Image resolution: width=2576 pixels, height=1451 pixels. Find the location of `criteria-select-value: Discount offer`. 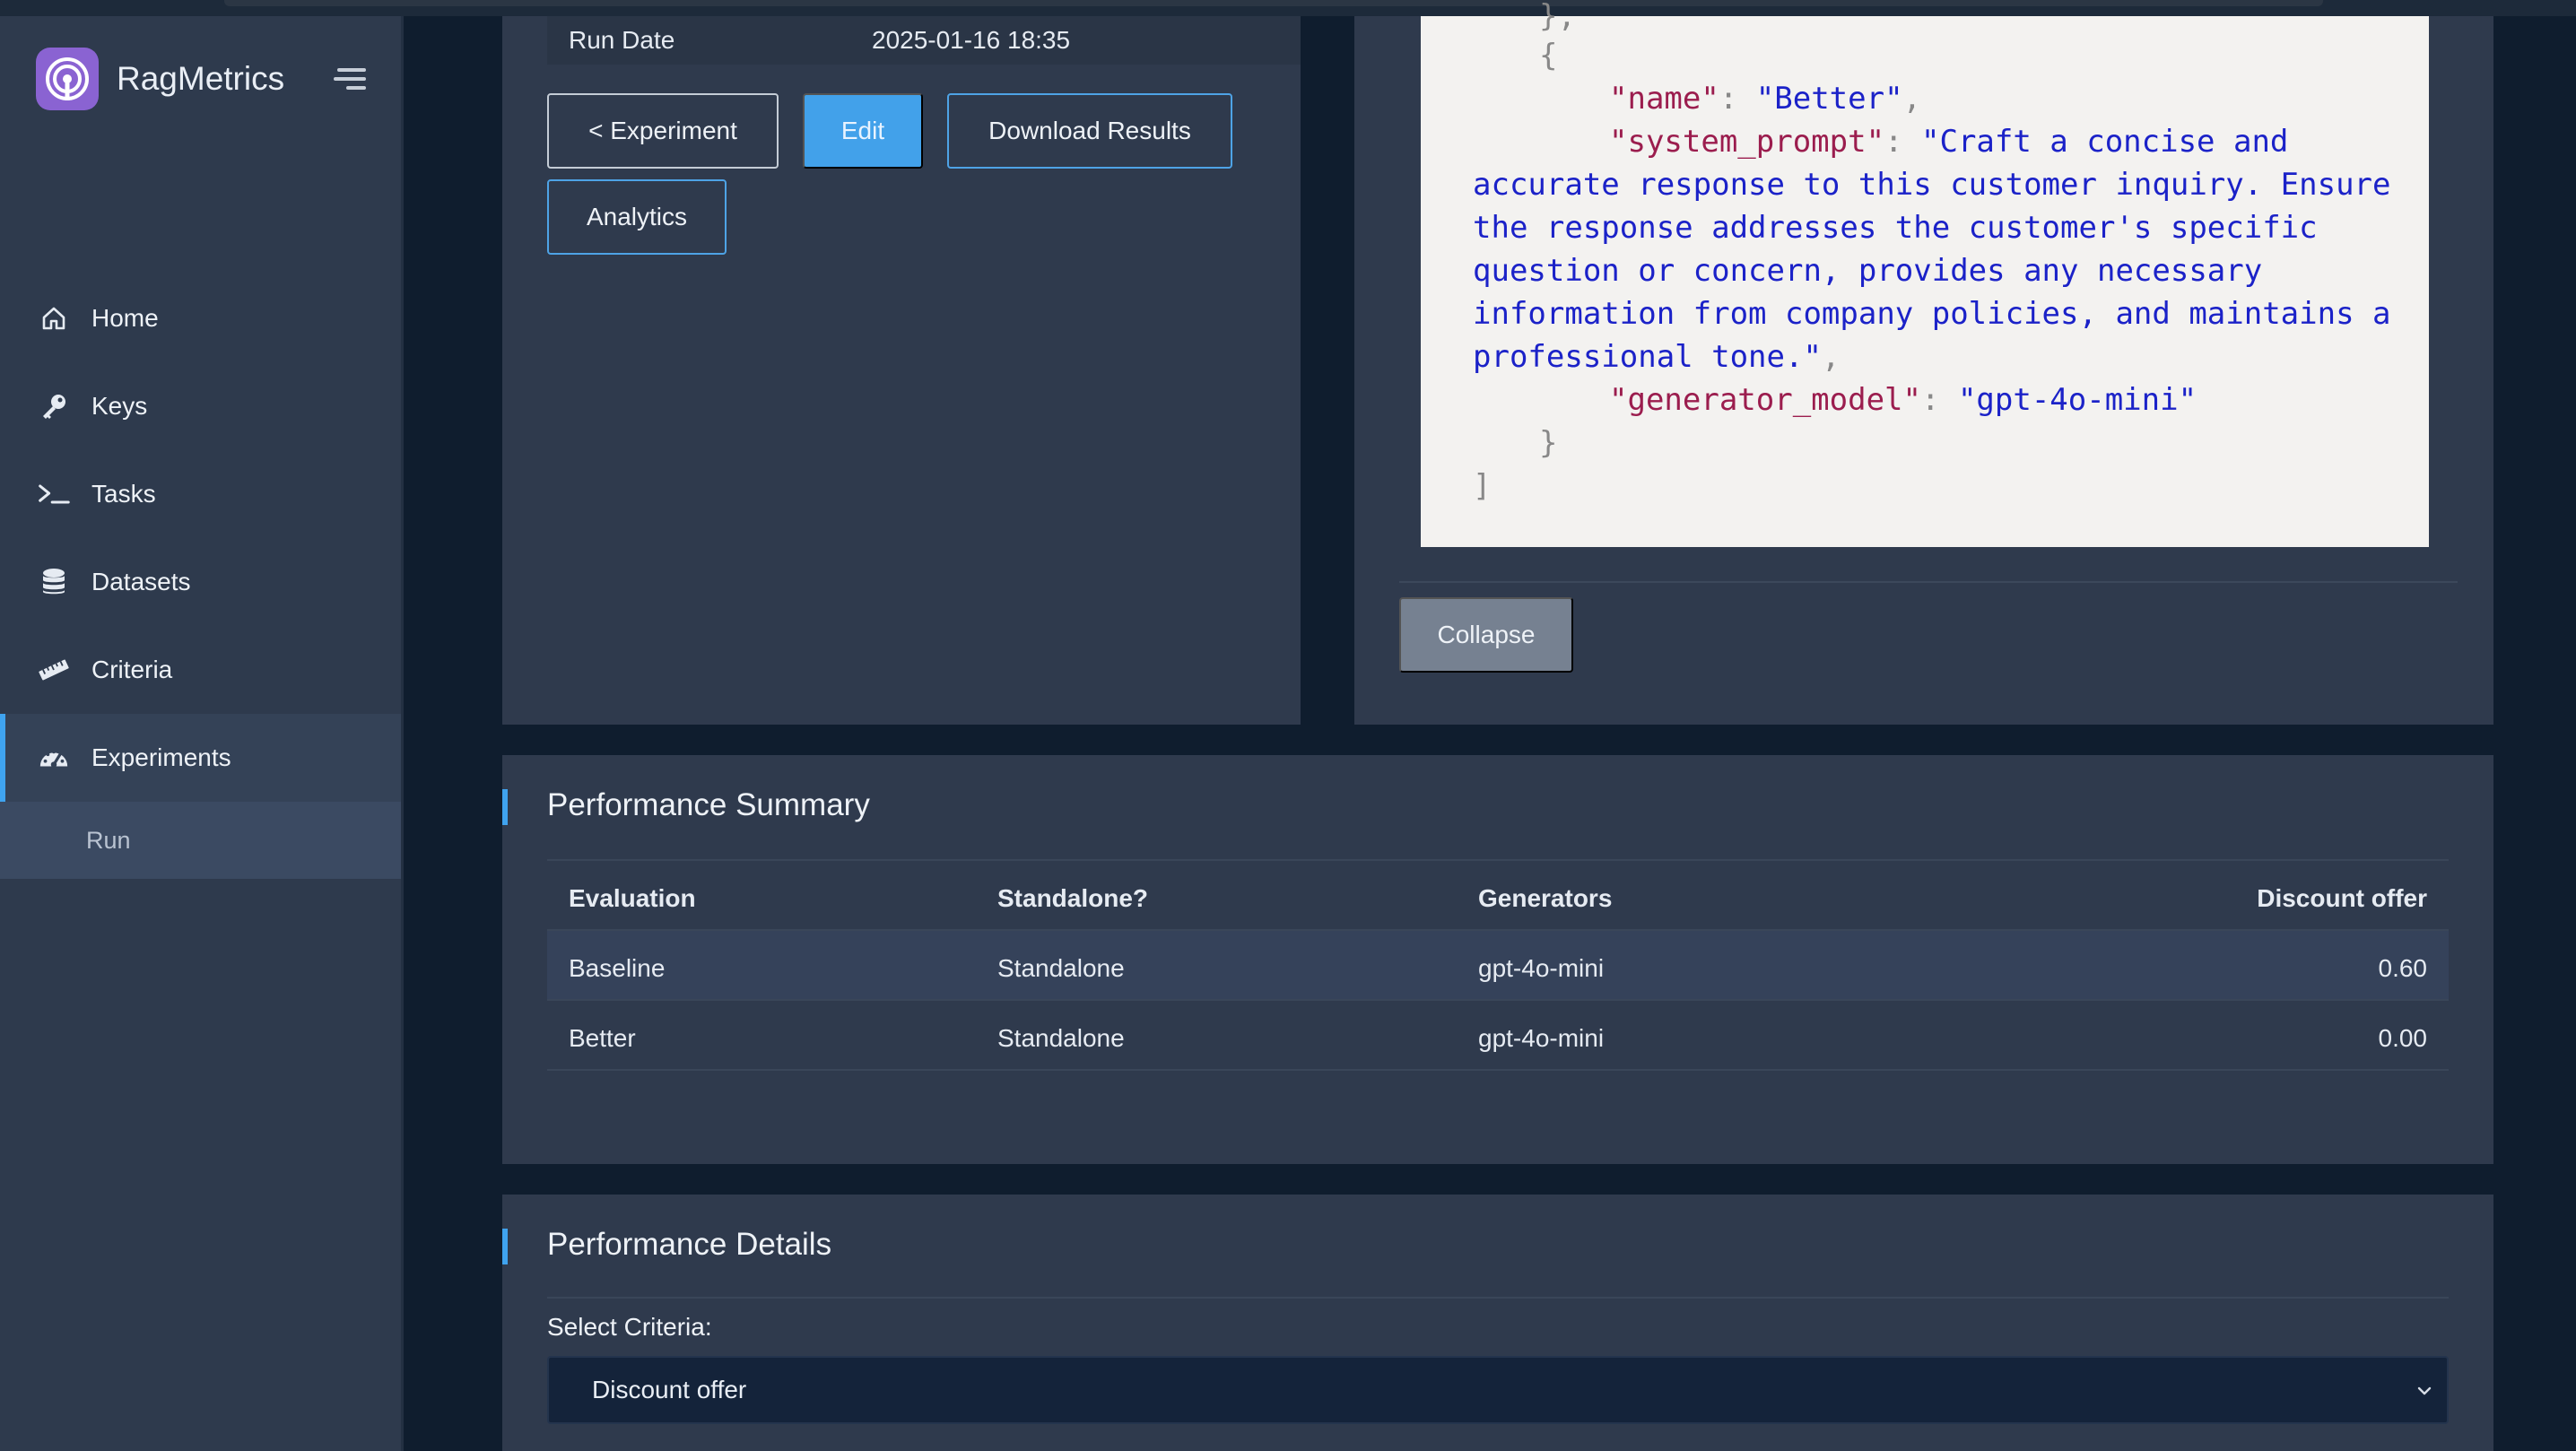

criteria-select-value: Discount offer is located at coordinates (669, 1389).